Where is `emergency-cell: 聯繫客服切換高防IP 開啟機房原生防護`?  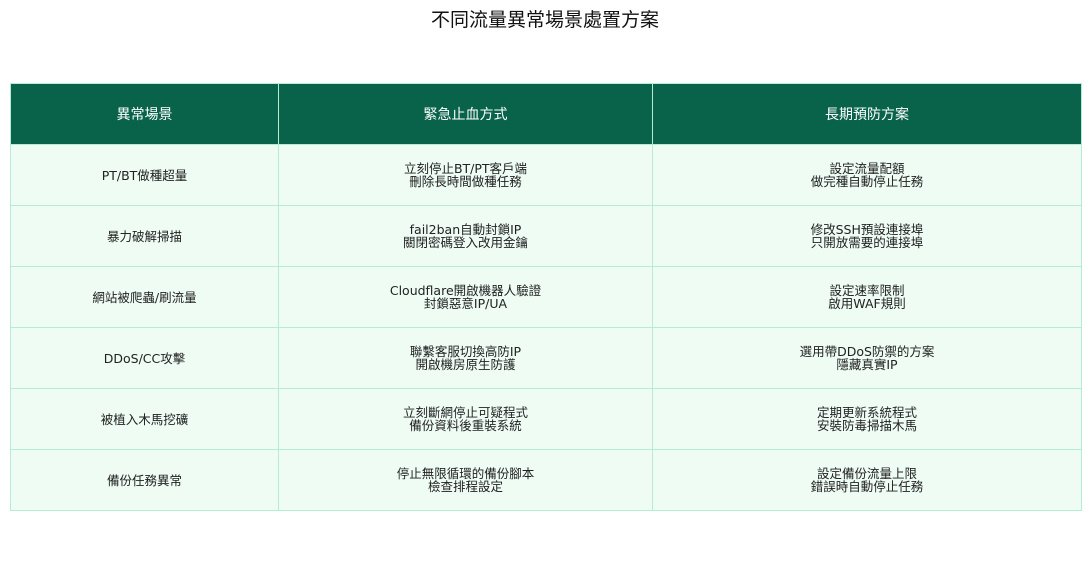 emergency-cell: 聯繫客服切換高防IP 開啟機房原生防護 is located at coordinates (465, 358).